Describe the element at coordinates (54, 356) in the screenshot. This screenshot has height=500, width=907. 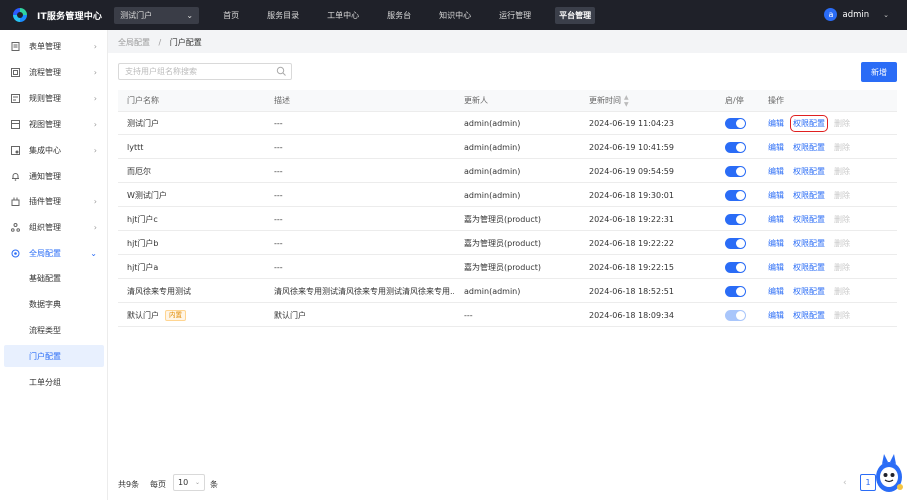
I see `sidebar-subitem-portal-config: 门户配置` at that location.